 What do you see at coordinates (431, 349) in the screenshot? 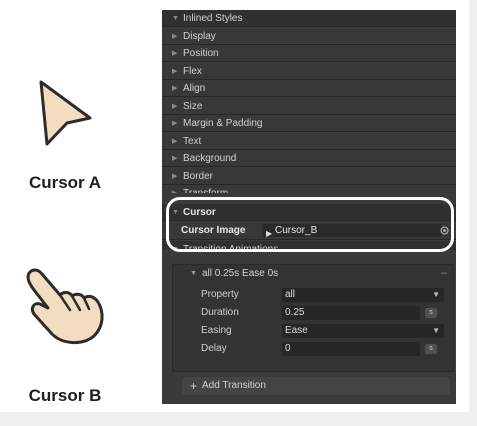
I see `delay-unit-button: s` at bounding box center [431, 349].